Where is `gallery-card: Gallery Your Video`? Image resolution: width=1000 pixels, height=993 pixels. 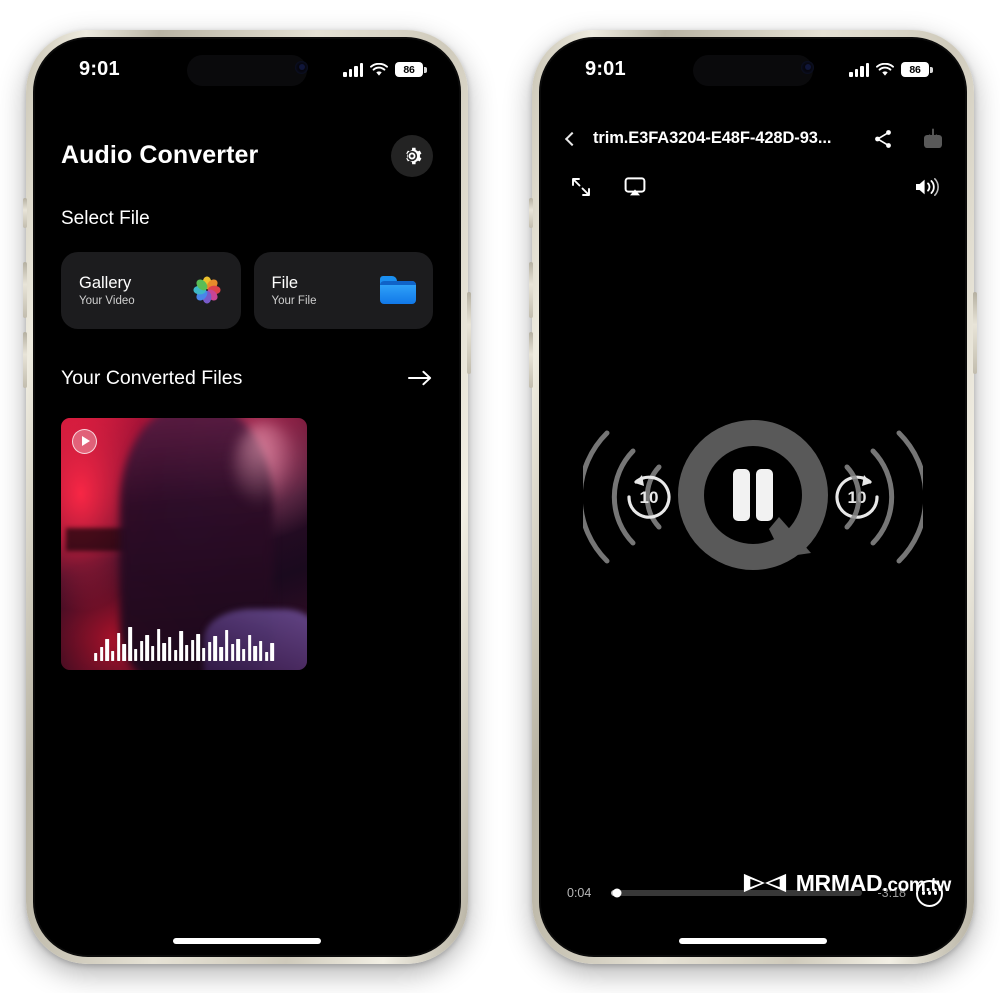
gallery-card: Gallery Your Video is located at coordinates (151, 290).